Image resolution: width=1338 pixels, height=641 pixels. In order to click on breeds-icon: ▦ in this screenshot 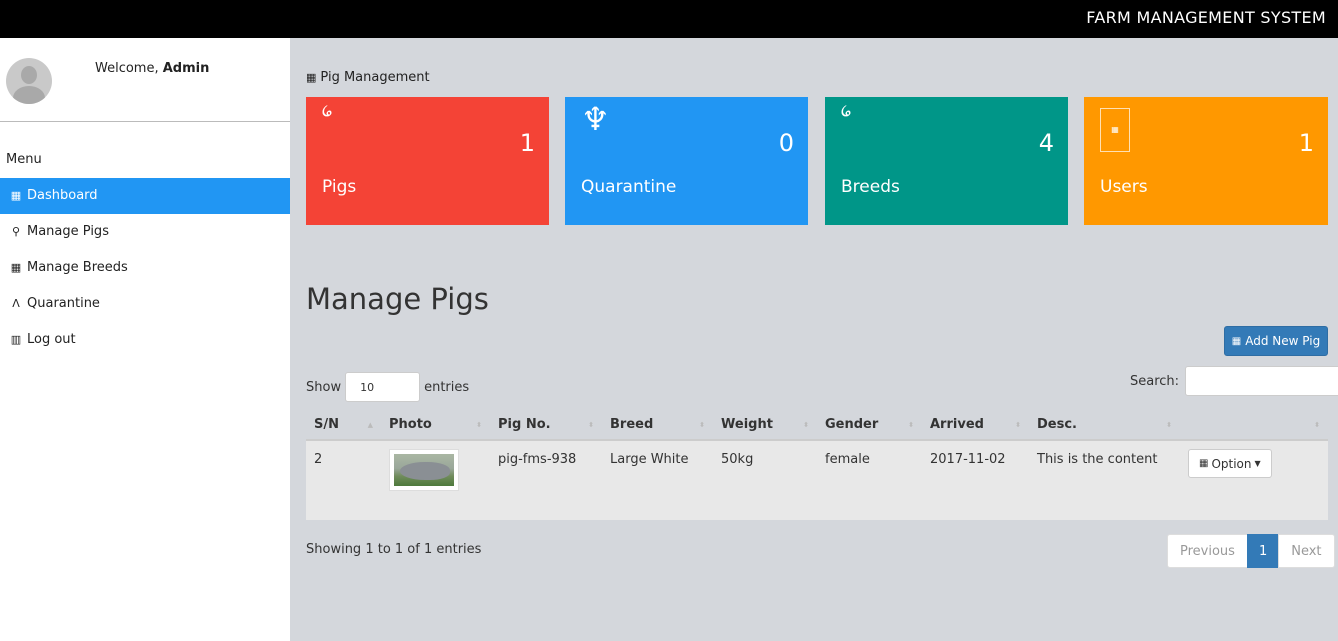, I will do `click(16, 267)`.